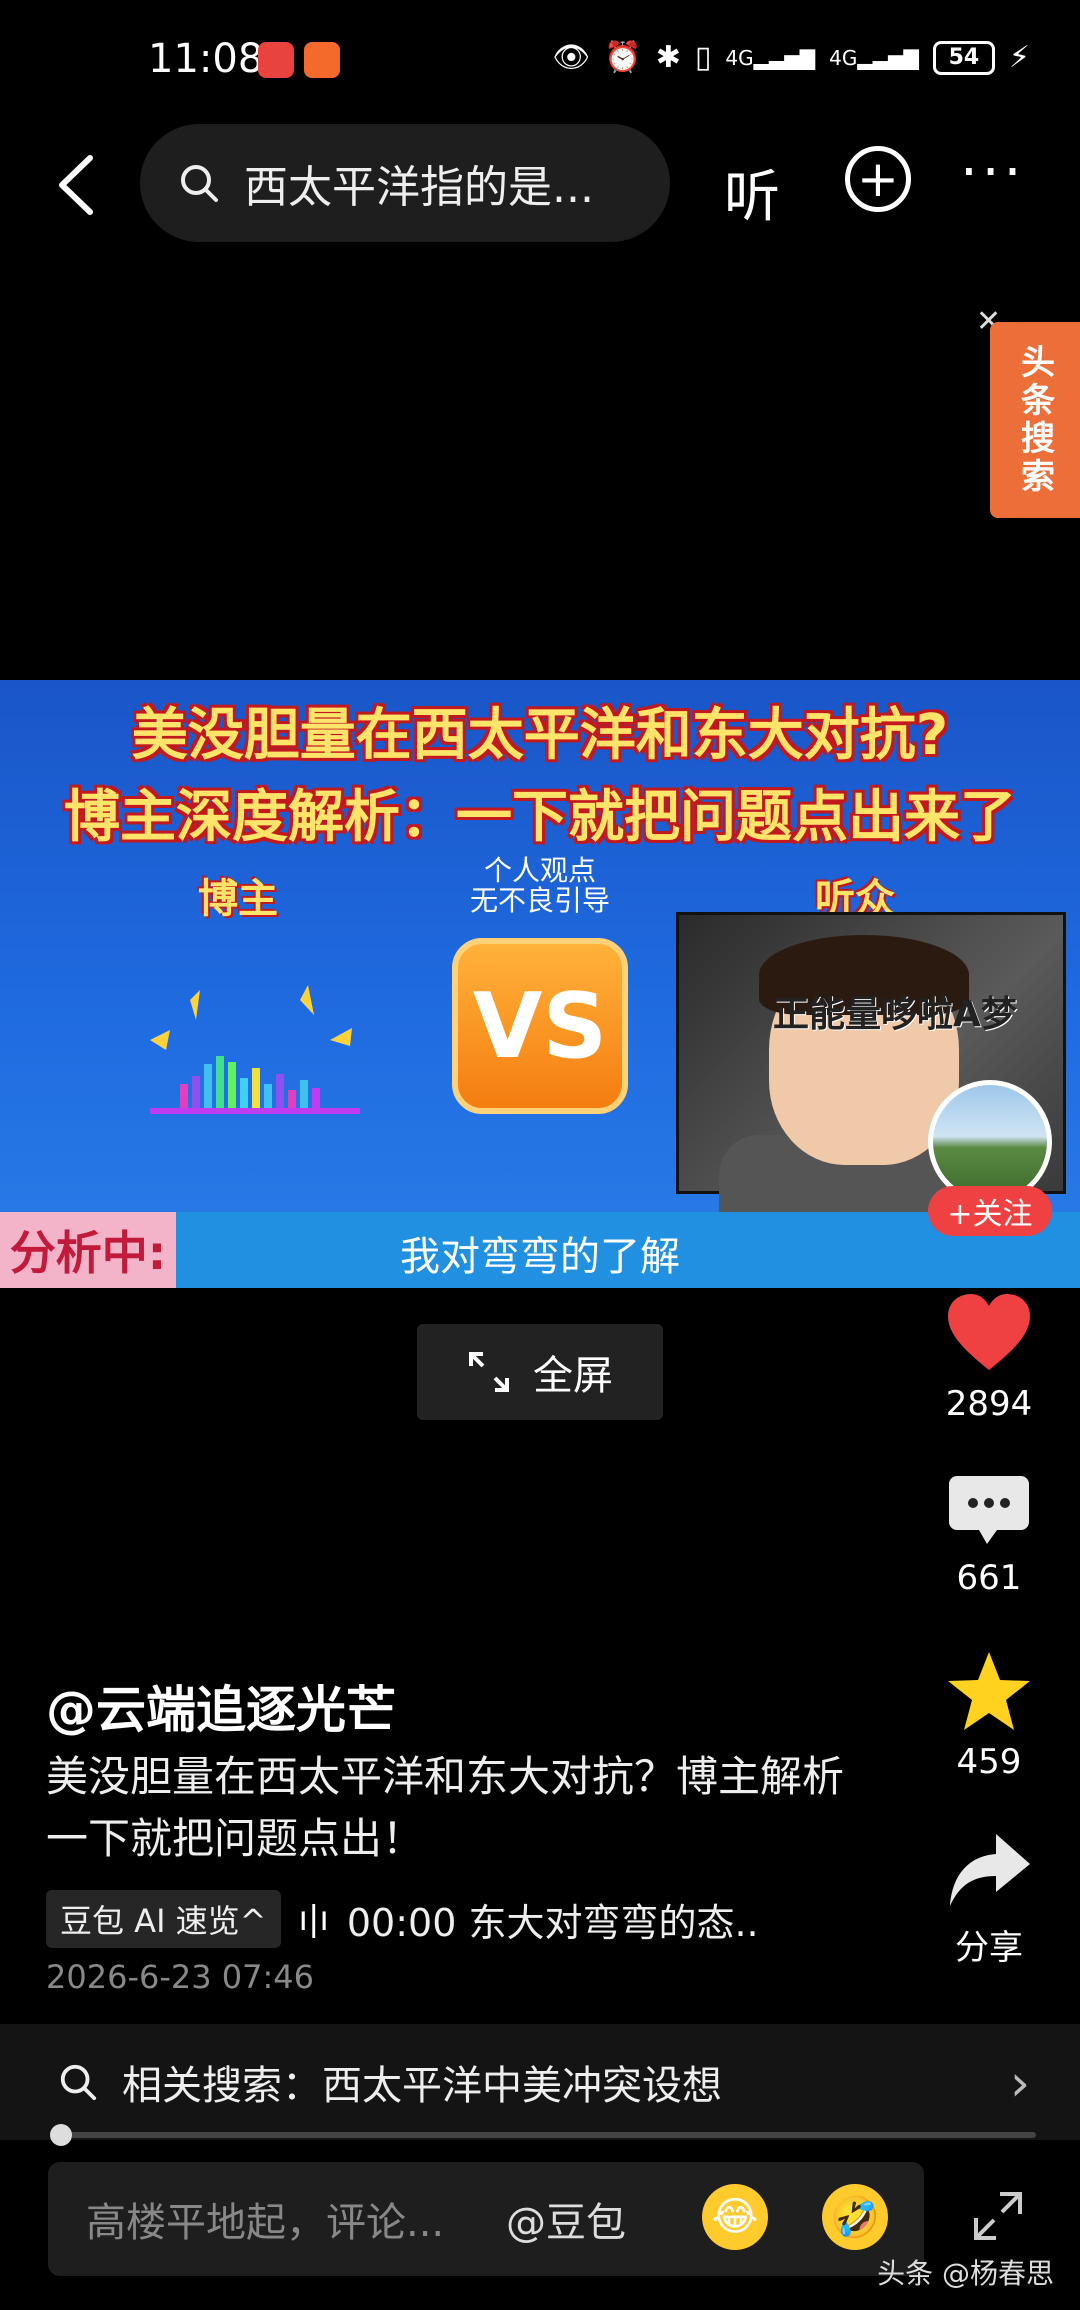  I want to click on signal-icon-2: 4G▂▃▅▇, so click(874, 57).